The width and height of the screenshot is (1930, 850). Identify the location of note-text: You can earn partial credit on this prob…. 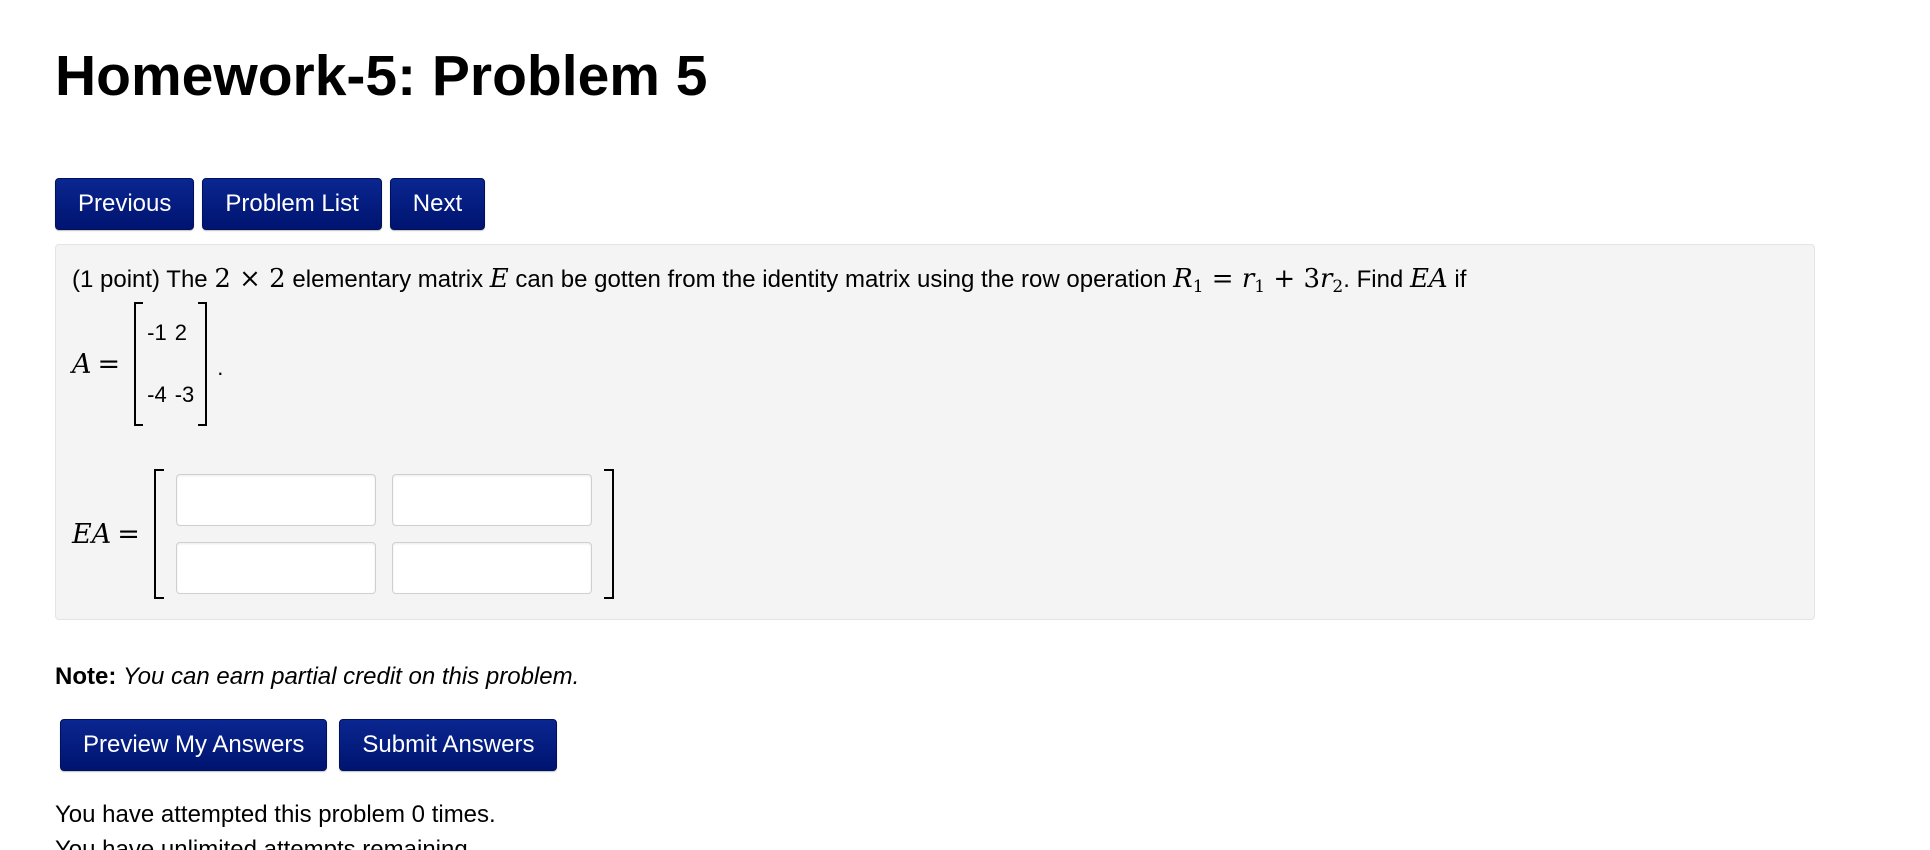
(351, 676).